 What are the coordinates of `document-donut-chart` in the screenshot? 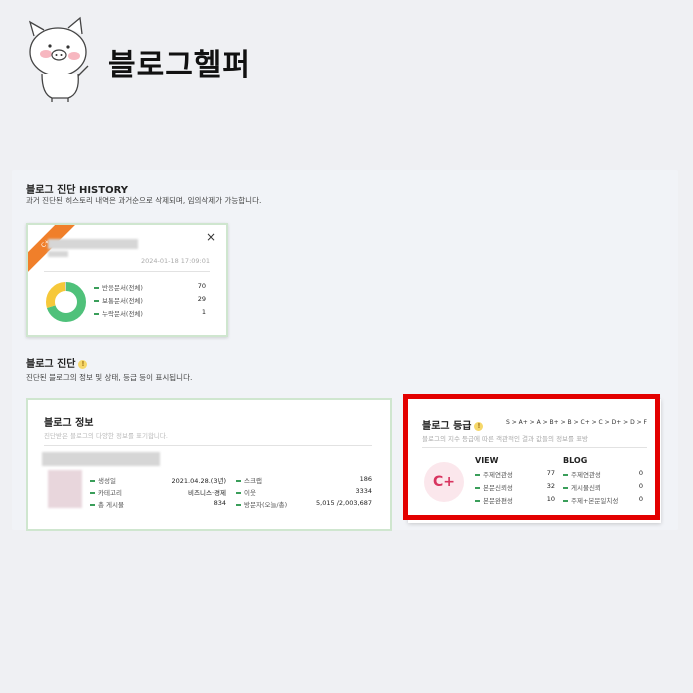 It's located at (66, 302).